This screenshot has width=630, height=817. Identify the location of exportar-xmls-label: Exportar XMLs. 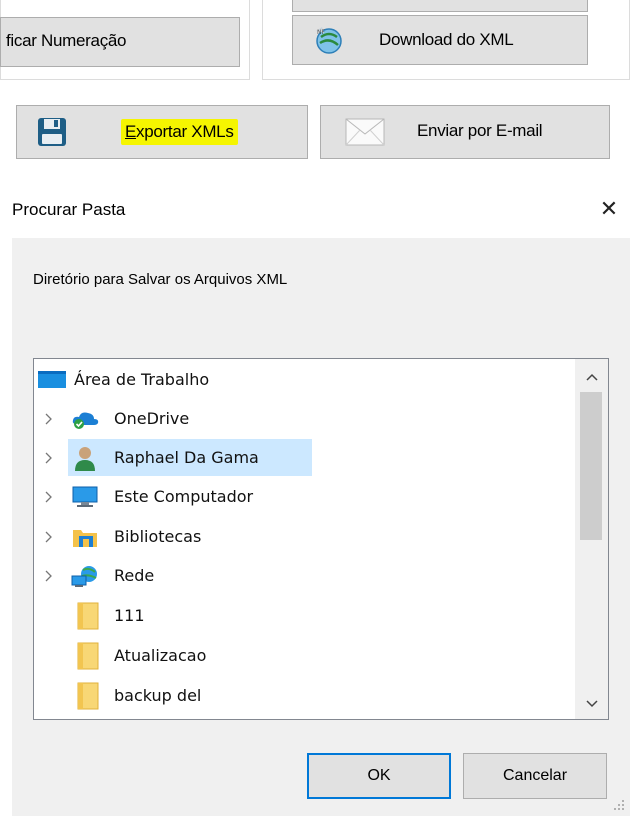
(179, 132).